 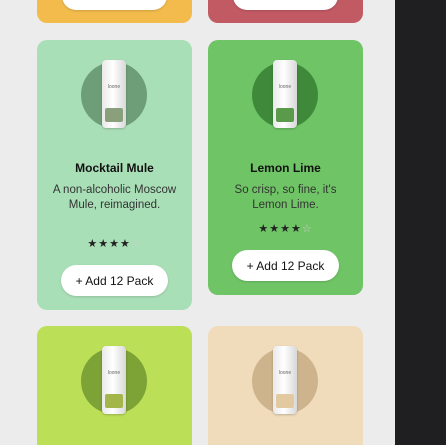 I want to click on product-name: Mocktail Mule, so click(x=114, y=168).